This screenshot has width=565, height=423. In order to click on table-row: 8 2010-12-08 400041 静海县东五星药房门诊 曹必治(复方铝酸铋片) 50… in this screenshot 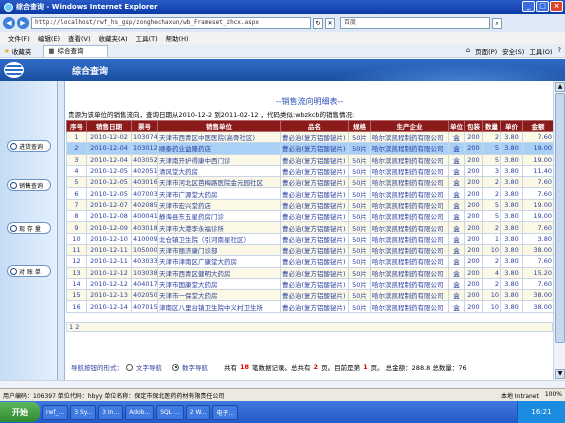, I will do `click(310, 216)`.